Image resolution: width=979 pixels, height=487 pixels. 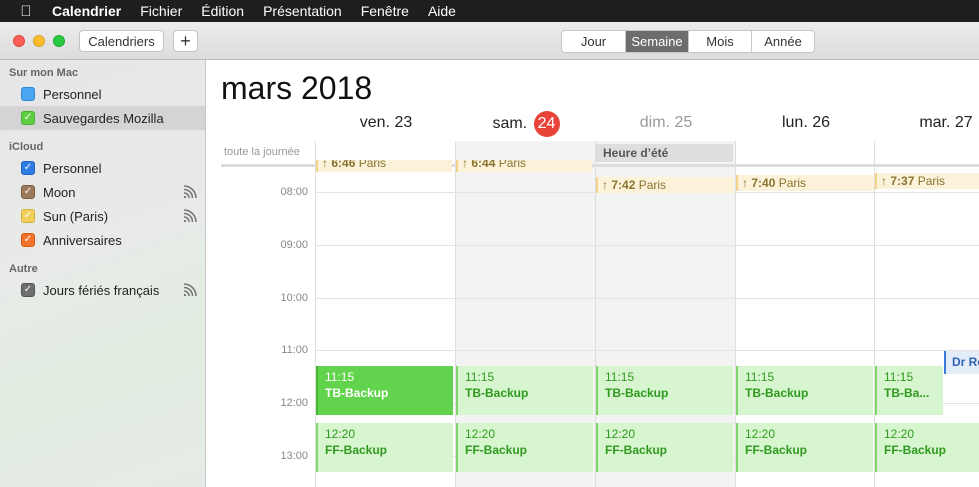 What do you see at coordinates (102, 216) in the screenshot?
I see `calendar-item-sun-paris: ✓ Sun (Paris)` at bounding box center [102, 216].